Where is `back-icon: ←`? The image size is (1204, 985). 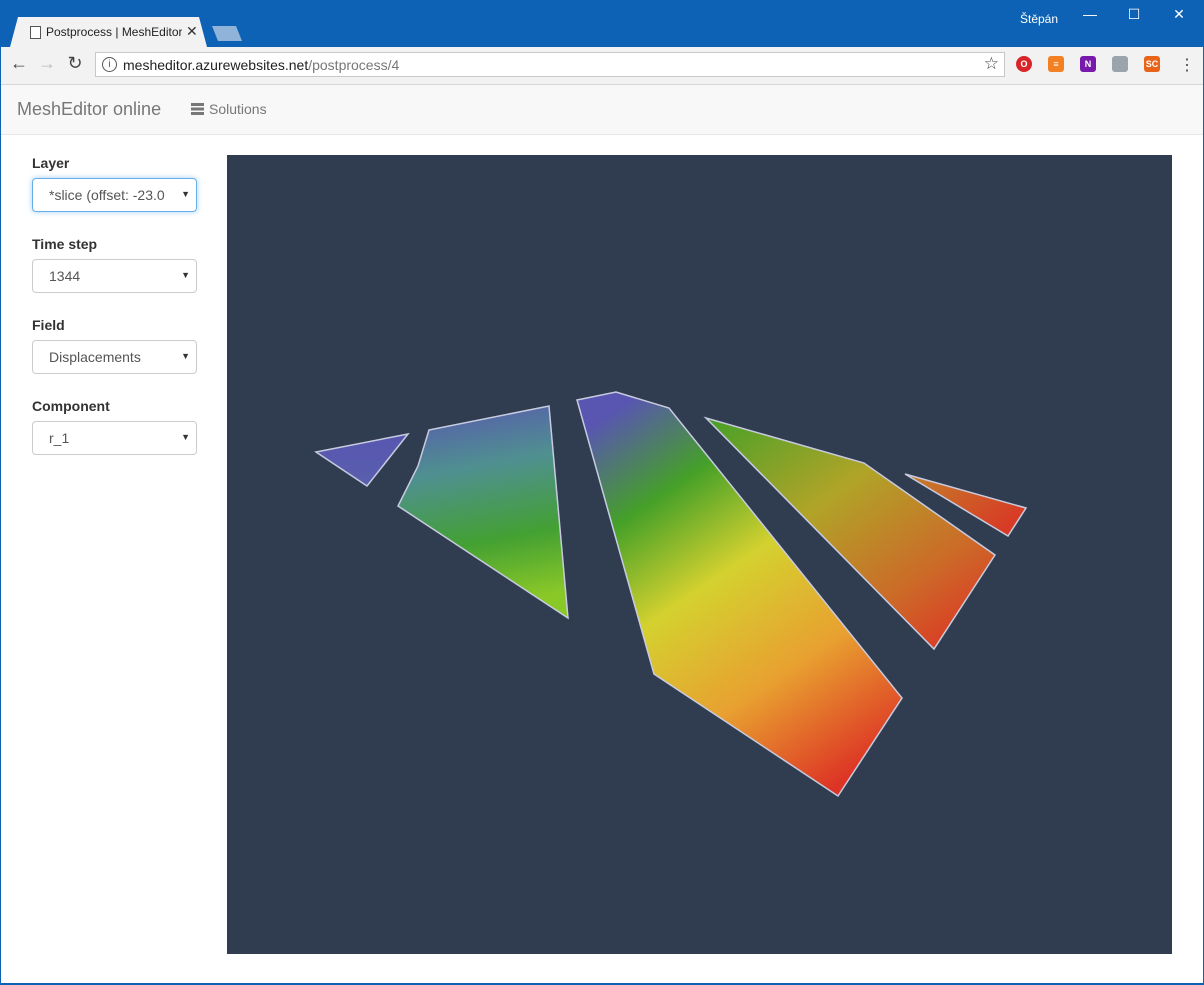 back-icon: ← is located at coordinates (19, 63).